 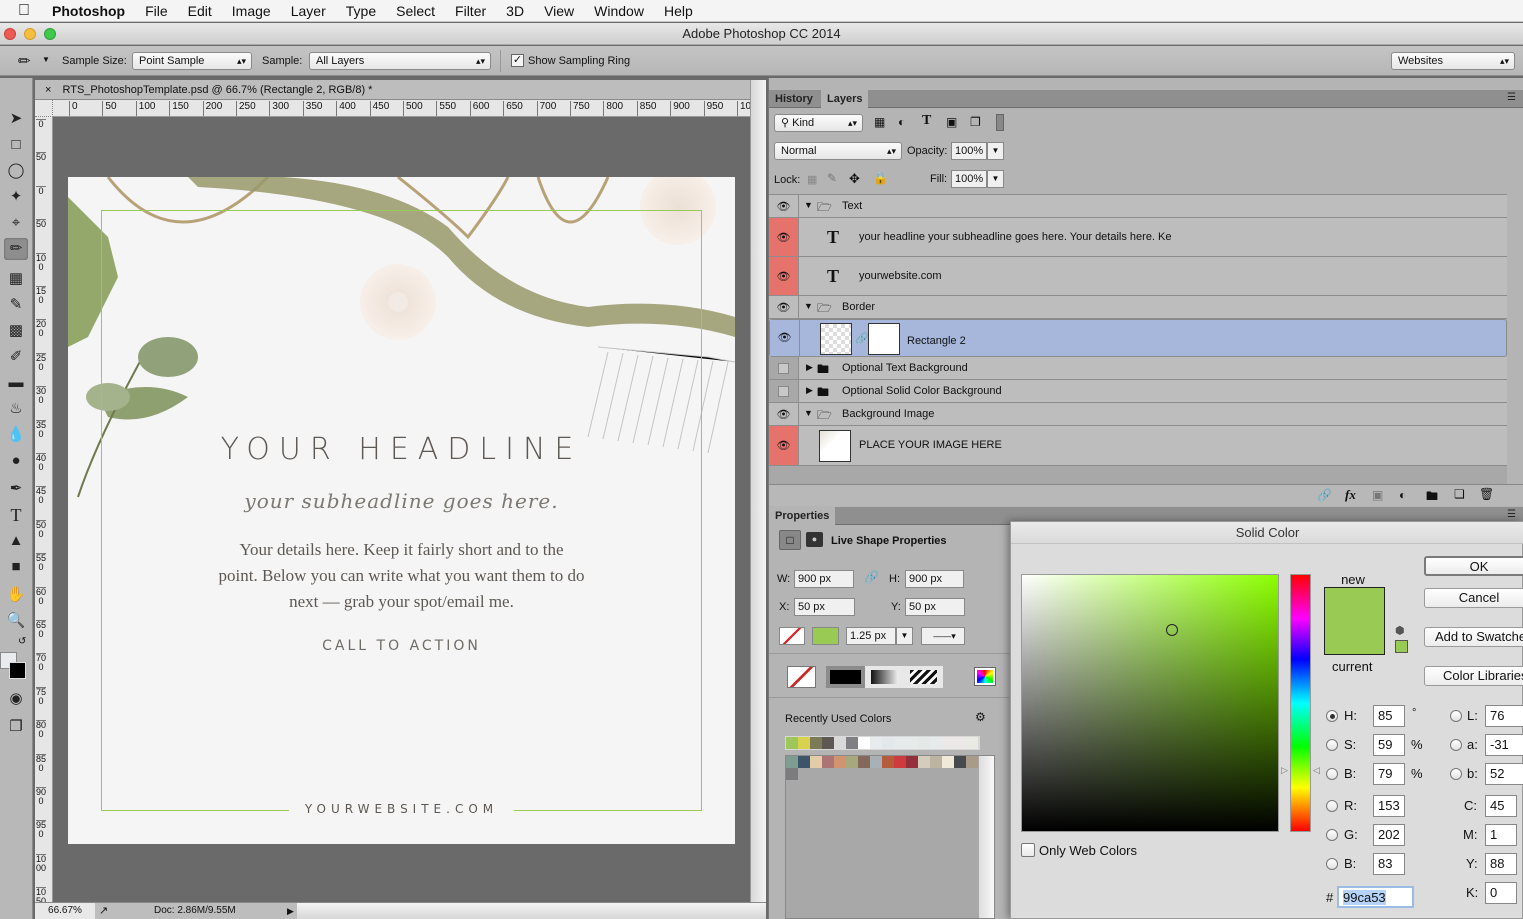 What do you see at coordinates (88, 11) in the screenshot?
I see `menu-app: Photoshop` at bounding box center [88, 11].